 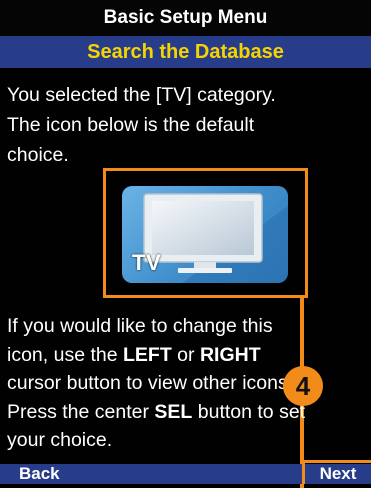 What do you see at coordinates (185, 52) in the screenshot?
I see `screen-subtitle: Search the Database` at bounding box center [185, 52].